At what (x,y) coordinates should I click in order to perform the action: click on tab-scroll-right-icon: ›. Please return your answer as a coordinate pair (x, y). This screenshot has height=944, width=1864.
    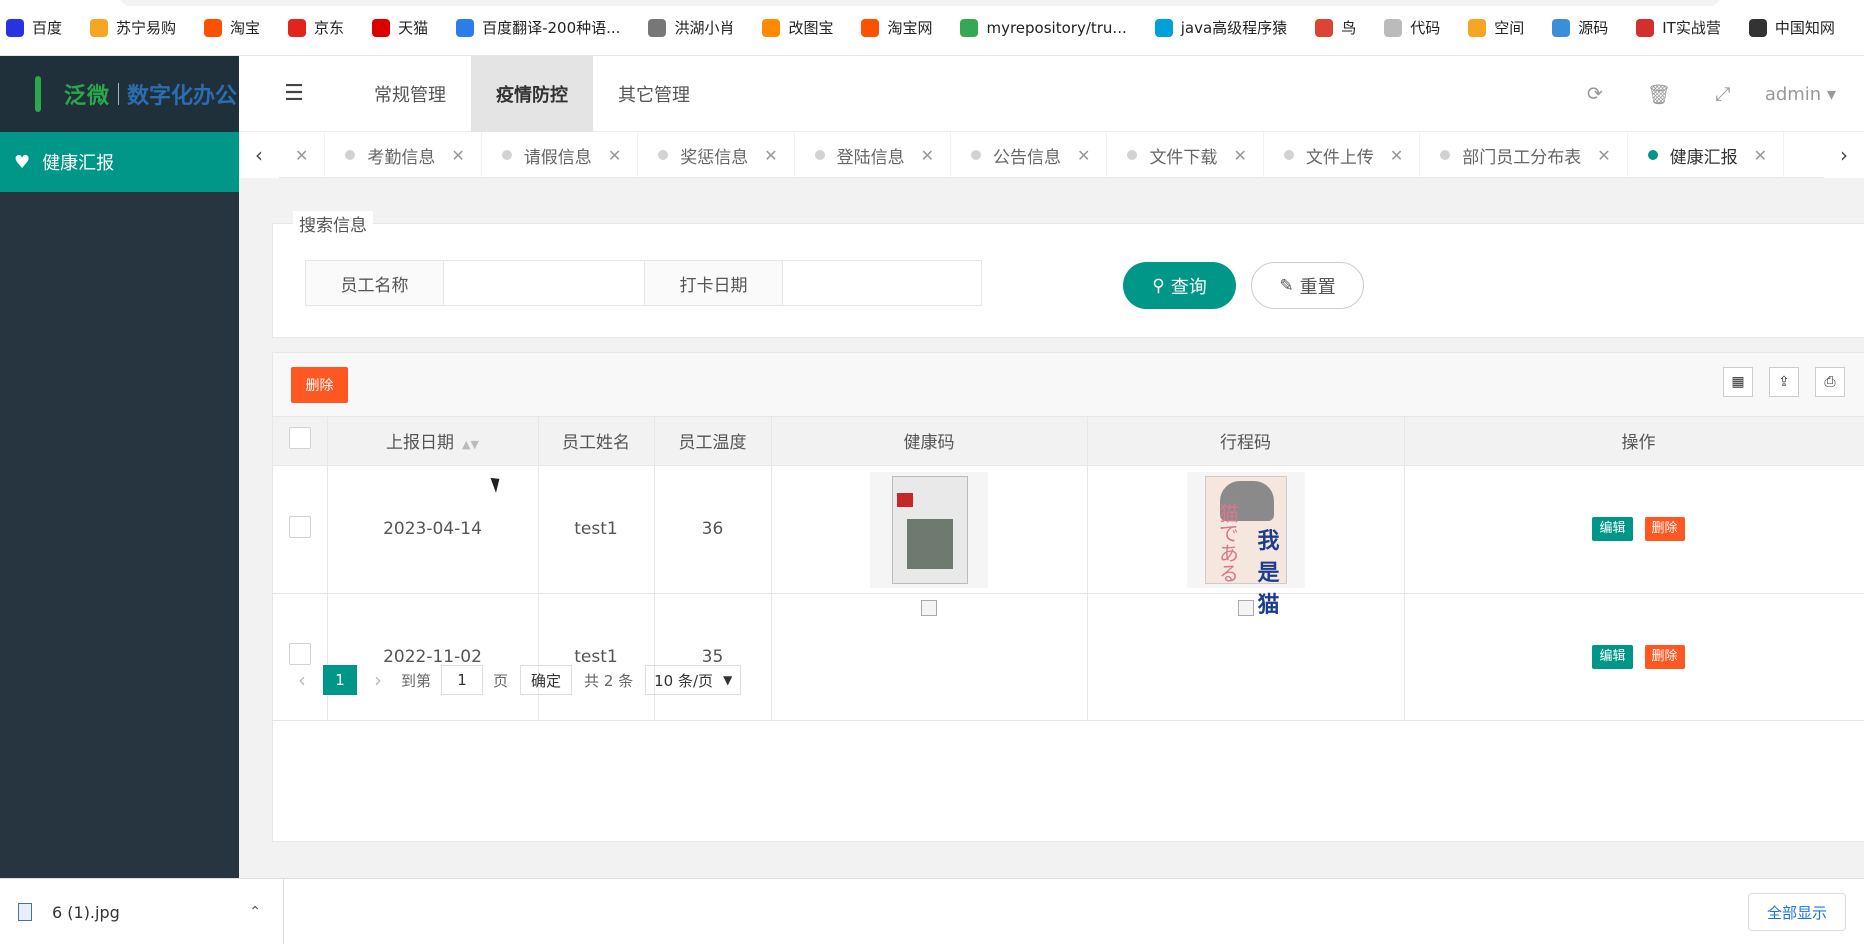
    Looking at the image, I should click on (1844, 155).